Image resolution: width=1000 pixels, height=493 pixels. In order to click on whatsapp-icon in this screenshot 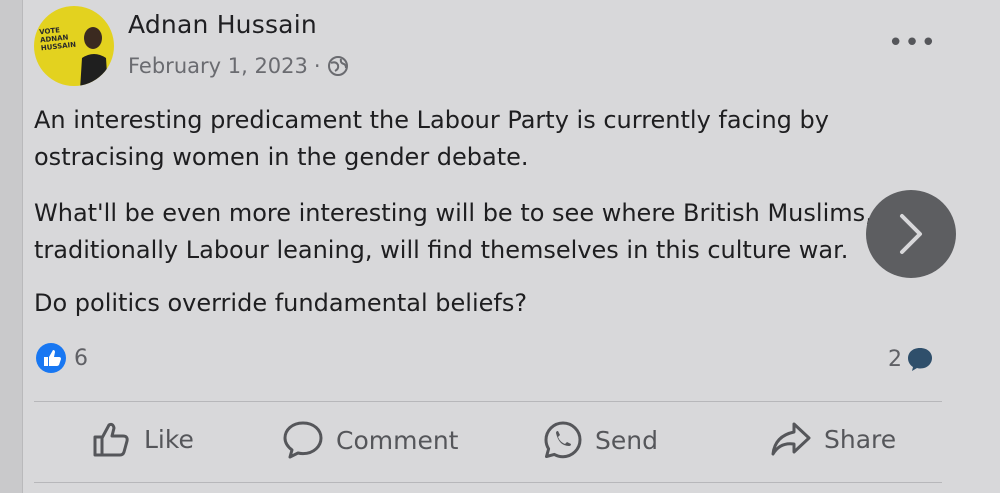, I will do `click(563, 440)`.